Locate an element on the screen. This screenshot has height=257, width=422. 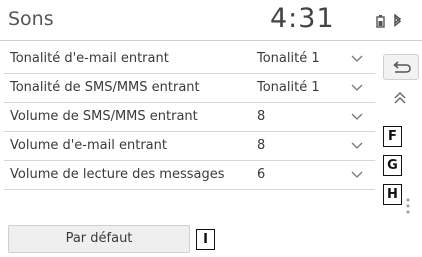
callout-f: F is located at coordinates (392, 136).